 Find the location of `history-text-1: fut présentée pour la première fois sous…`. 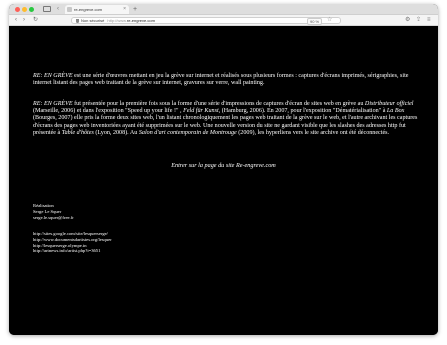

history-text-1: fut présentée pour la première fois sous… is located at coordinates (218, 104).